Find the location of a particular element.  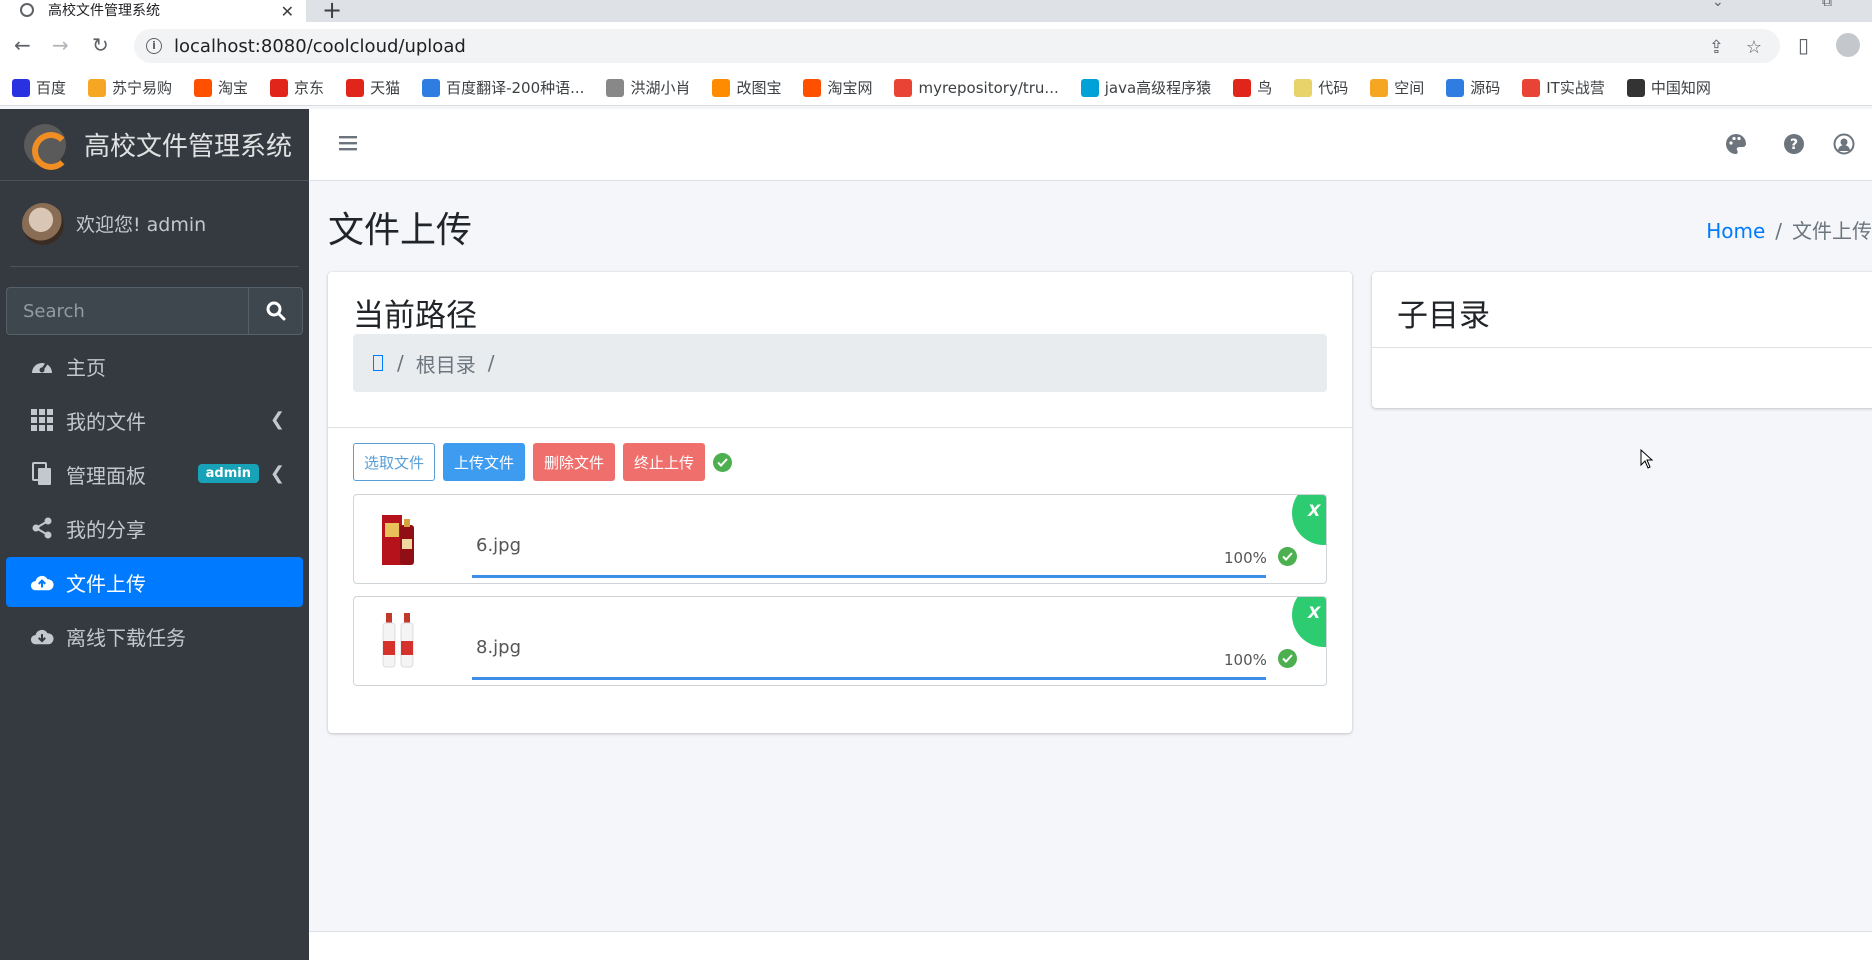

chevron-down-icon: ⌄ is located at coordinates (1718, 5).